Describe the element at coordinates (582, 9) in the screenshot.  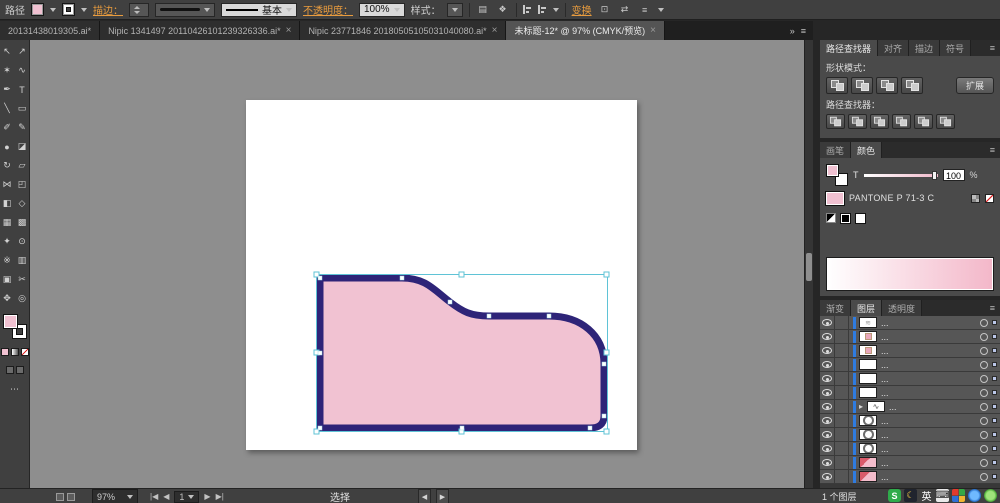
I see `transform-link: 变换` at that location.